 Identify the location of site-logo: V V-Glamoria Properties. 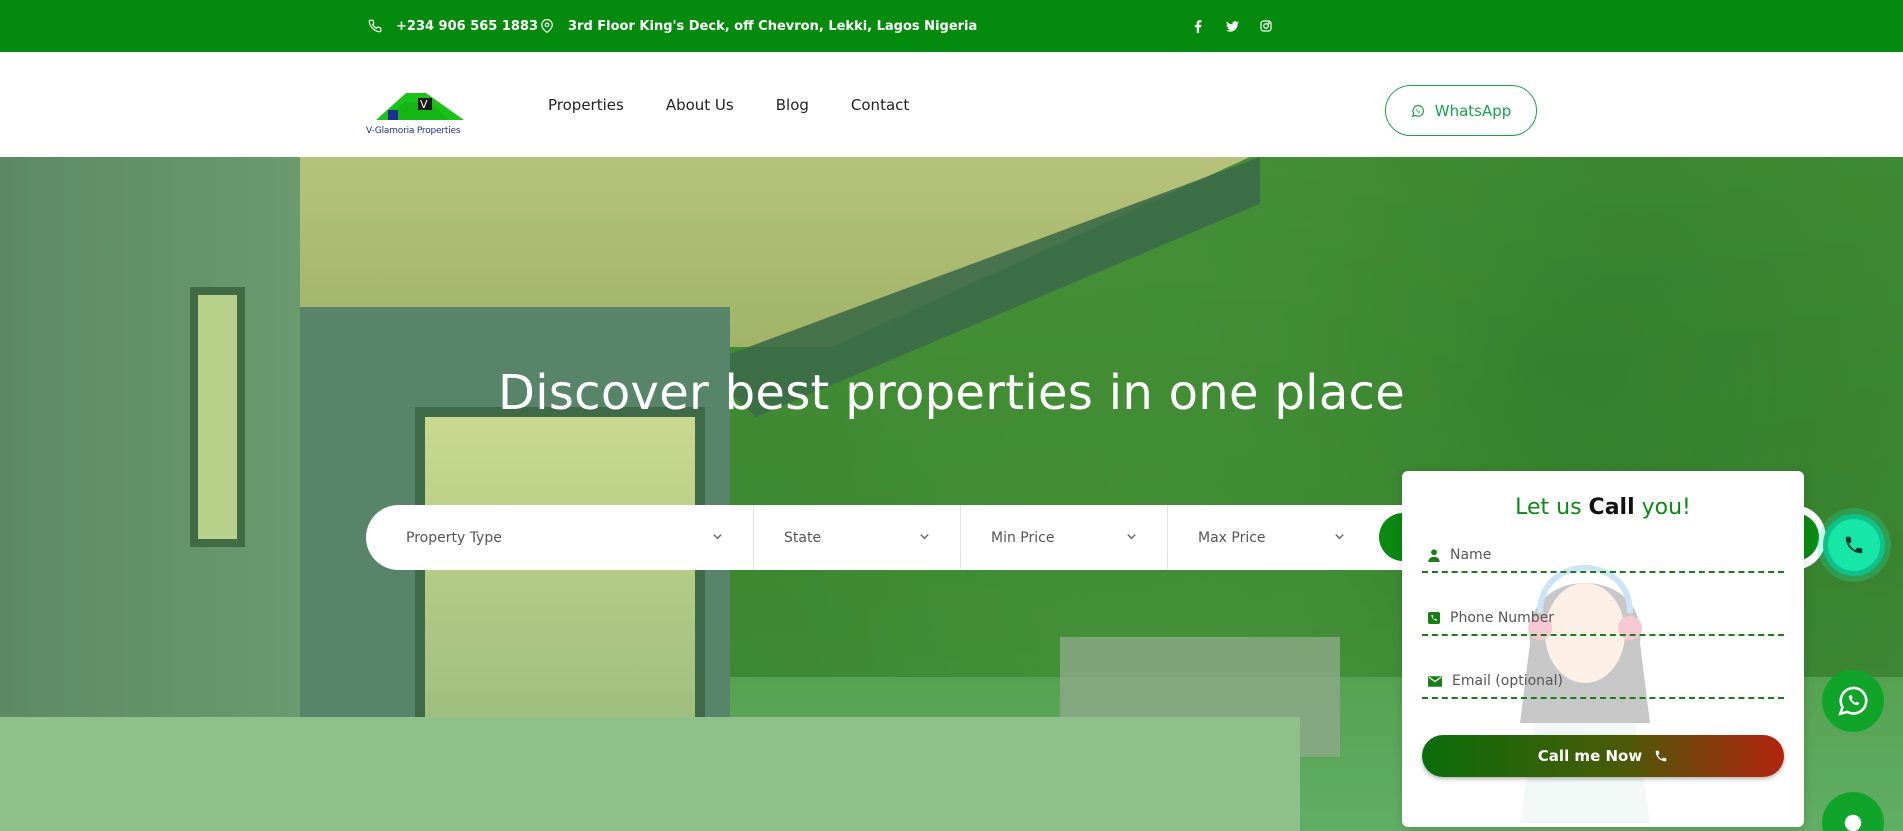
(419, 113).